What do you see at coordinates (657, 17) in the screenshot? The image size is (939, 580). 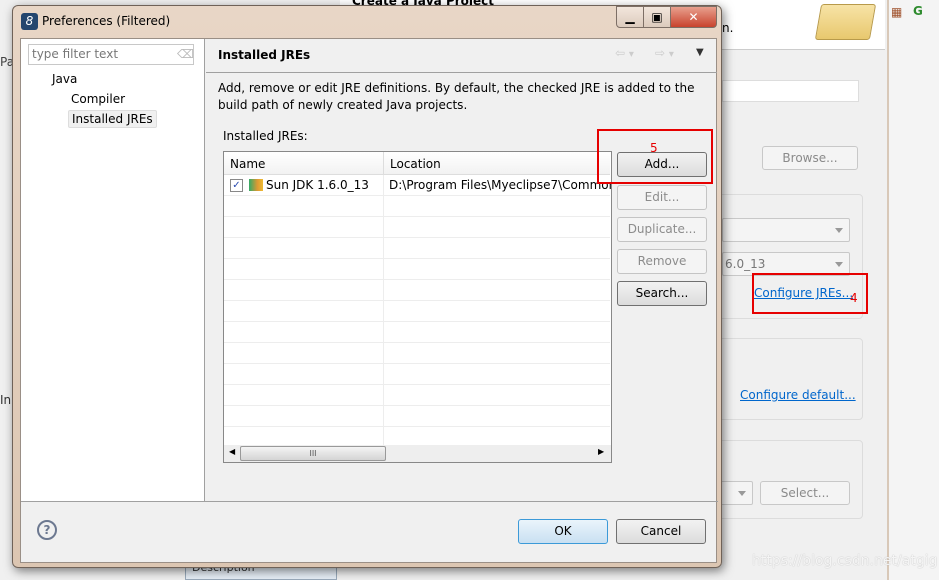 I see `maximize-button: ▣` at bounding box center [657, 17].